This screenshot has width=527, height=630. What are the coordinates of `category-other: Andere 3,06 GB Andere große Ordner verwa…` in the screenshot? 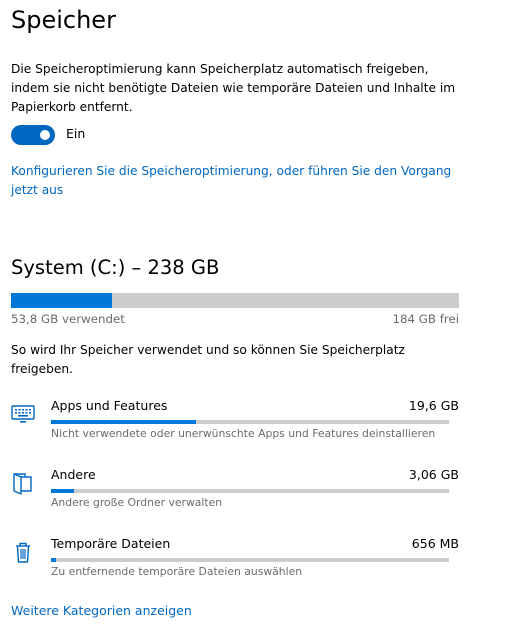 It's located at (235, 492).